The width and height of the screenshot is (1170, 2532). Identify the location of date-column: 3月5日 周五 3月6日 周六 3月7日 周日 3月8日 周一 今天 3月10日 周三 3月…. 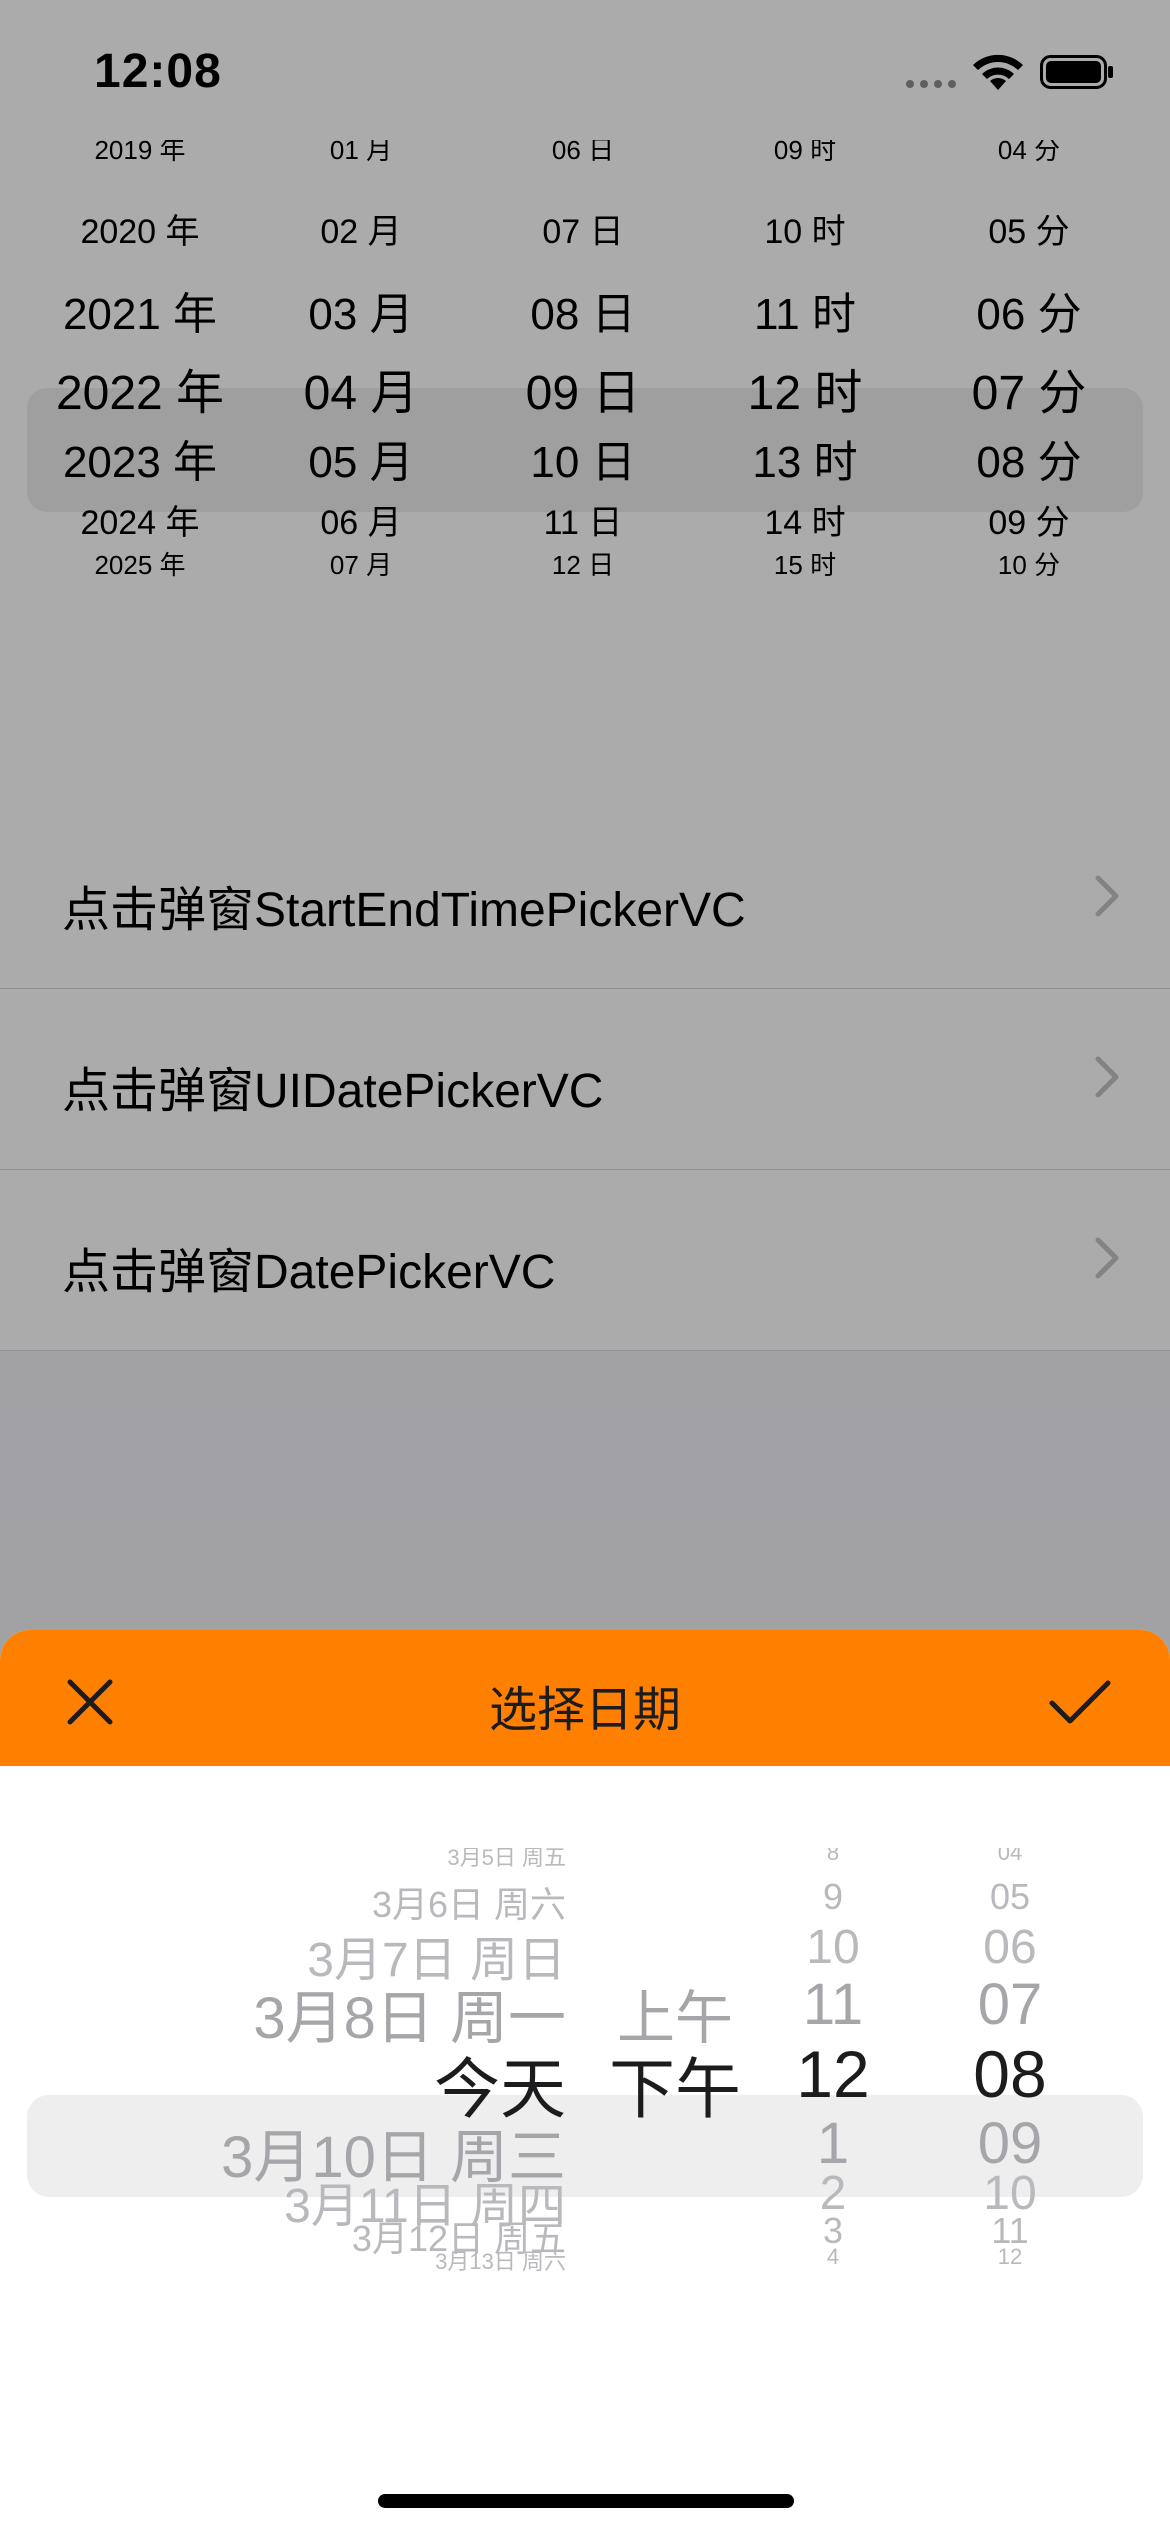
(333, 2138).